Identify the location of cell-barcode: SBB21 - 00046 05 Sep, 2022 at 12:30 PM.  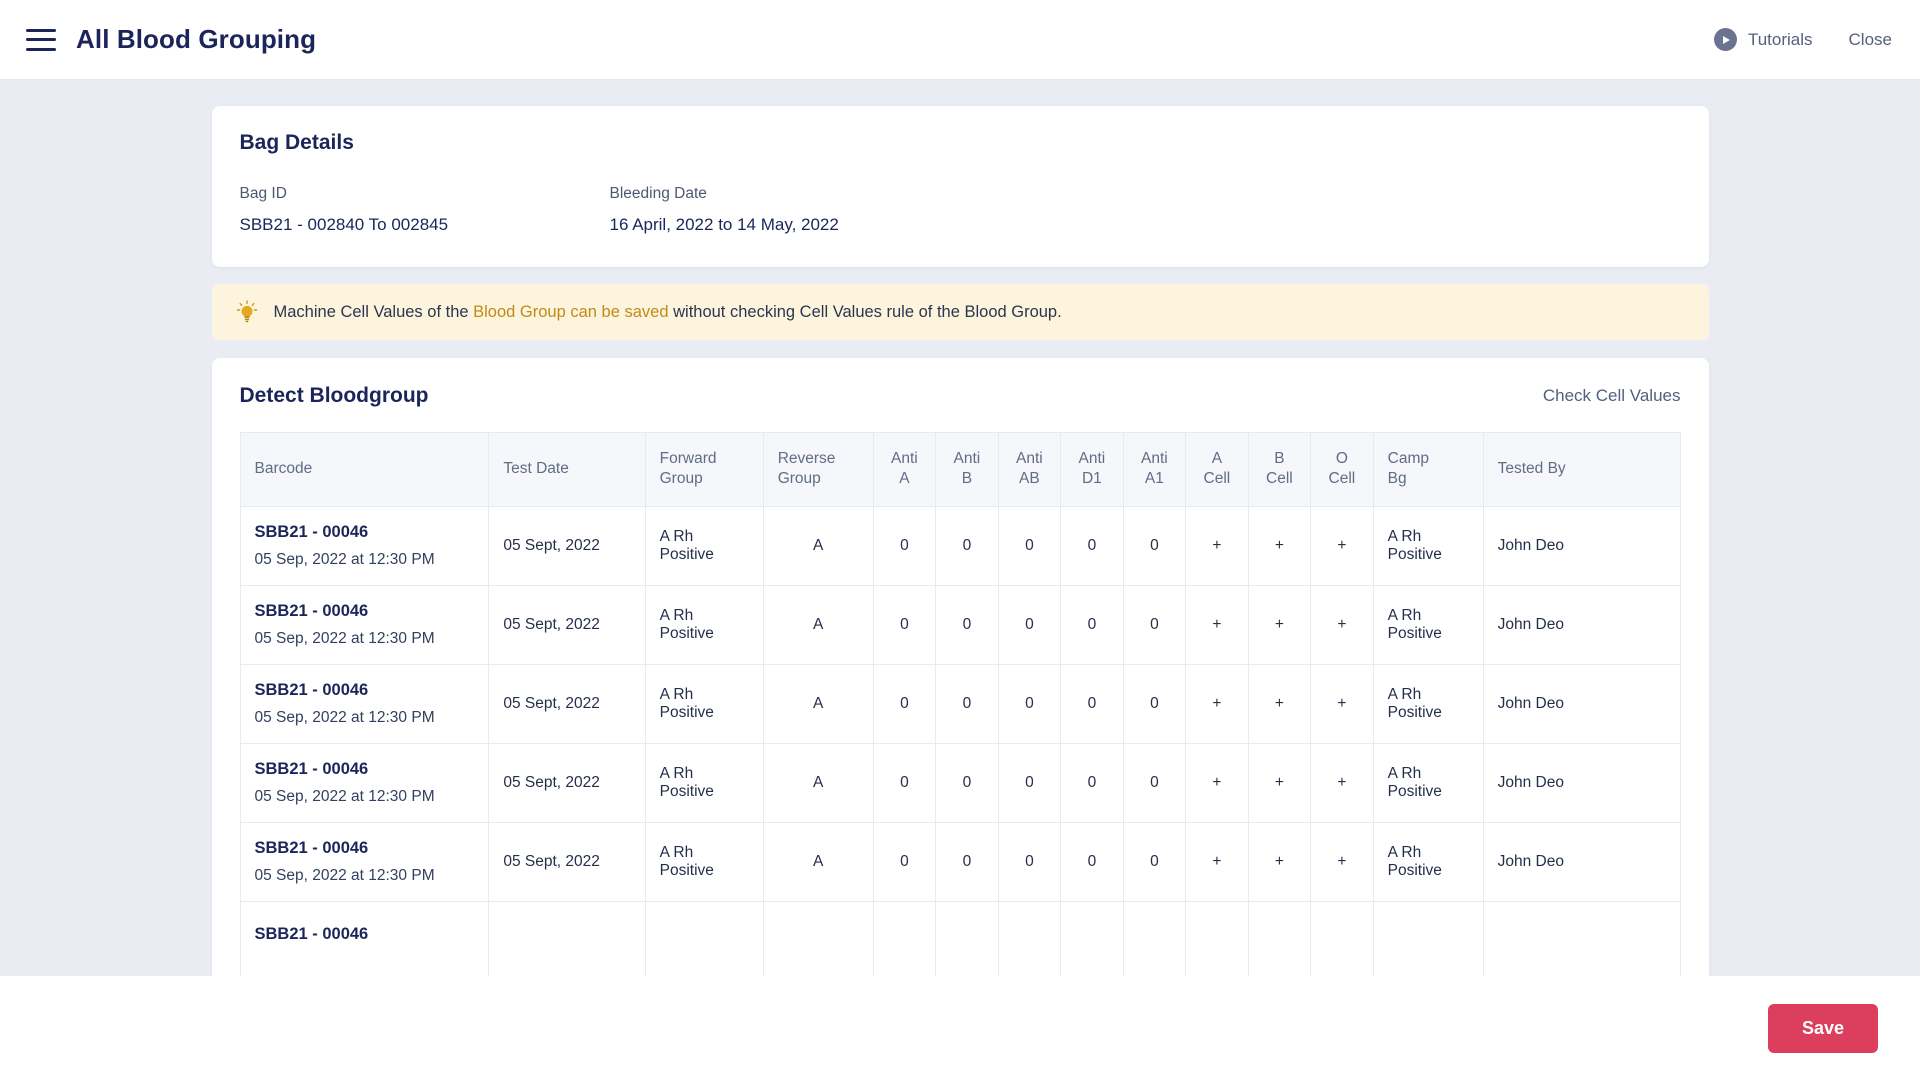
(364, 624).